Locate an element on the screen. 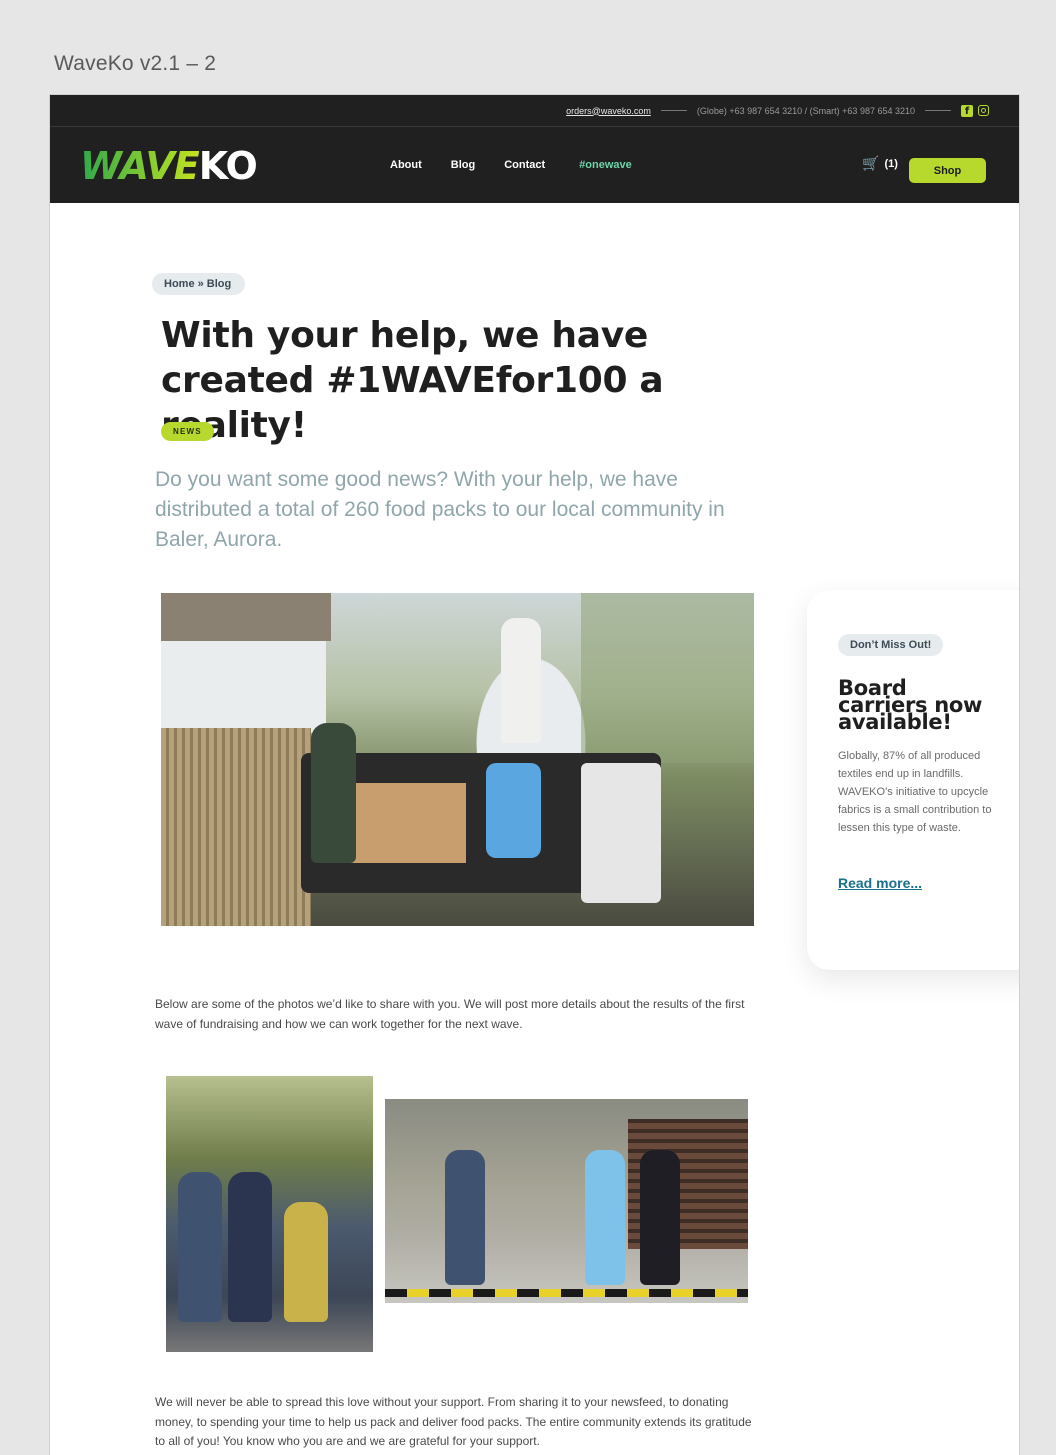 This screenshot has height=1455, width=1056. volunteers-photo is located at coordinates (269, 1214).